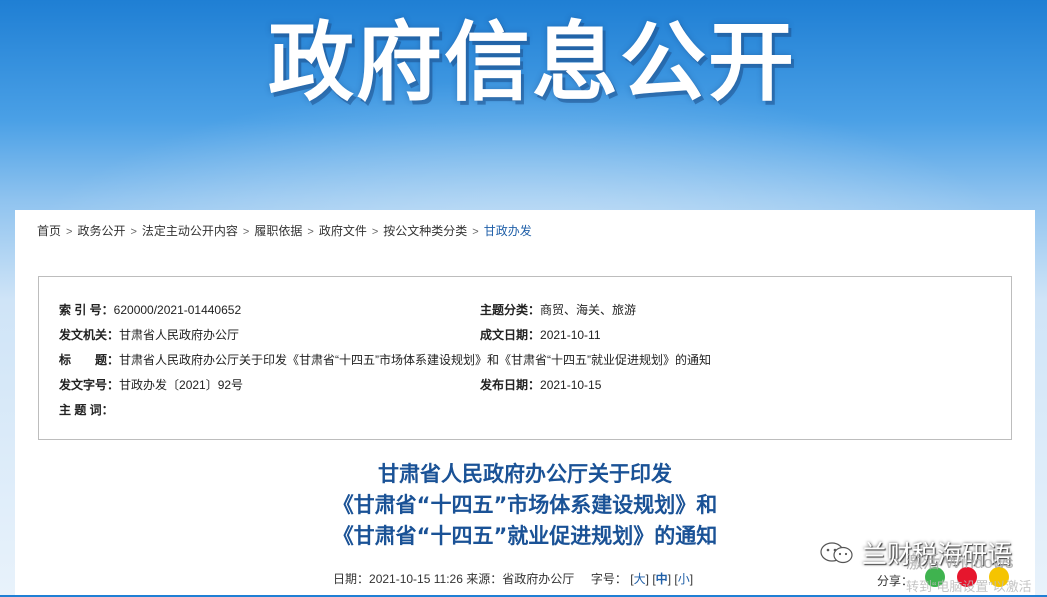  Describe the element at coordinates (608, 579) in the screenshot. I see `font-size-label: 字号：` at that location.